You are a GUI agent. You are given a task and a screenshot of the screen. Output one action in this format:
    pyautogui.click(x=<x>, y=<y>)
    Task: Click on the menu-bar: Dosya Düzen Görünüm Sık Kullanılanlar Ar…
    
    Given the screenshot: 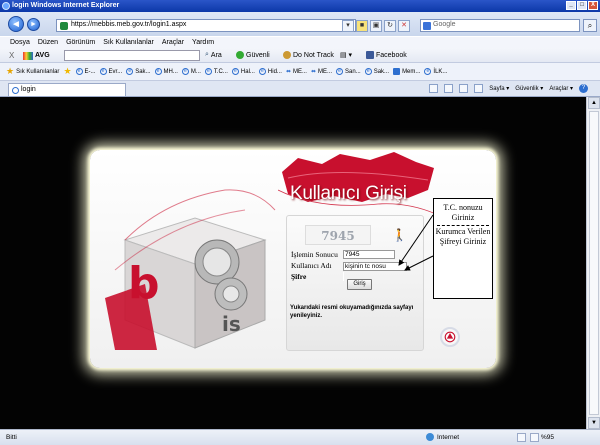 What is the action you would take?
    pyautogui.click(x=300, y=42)
    